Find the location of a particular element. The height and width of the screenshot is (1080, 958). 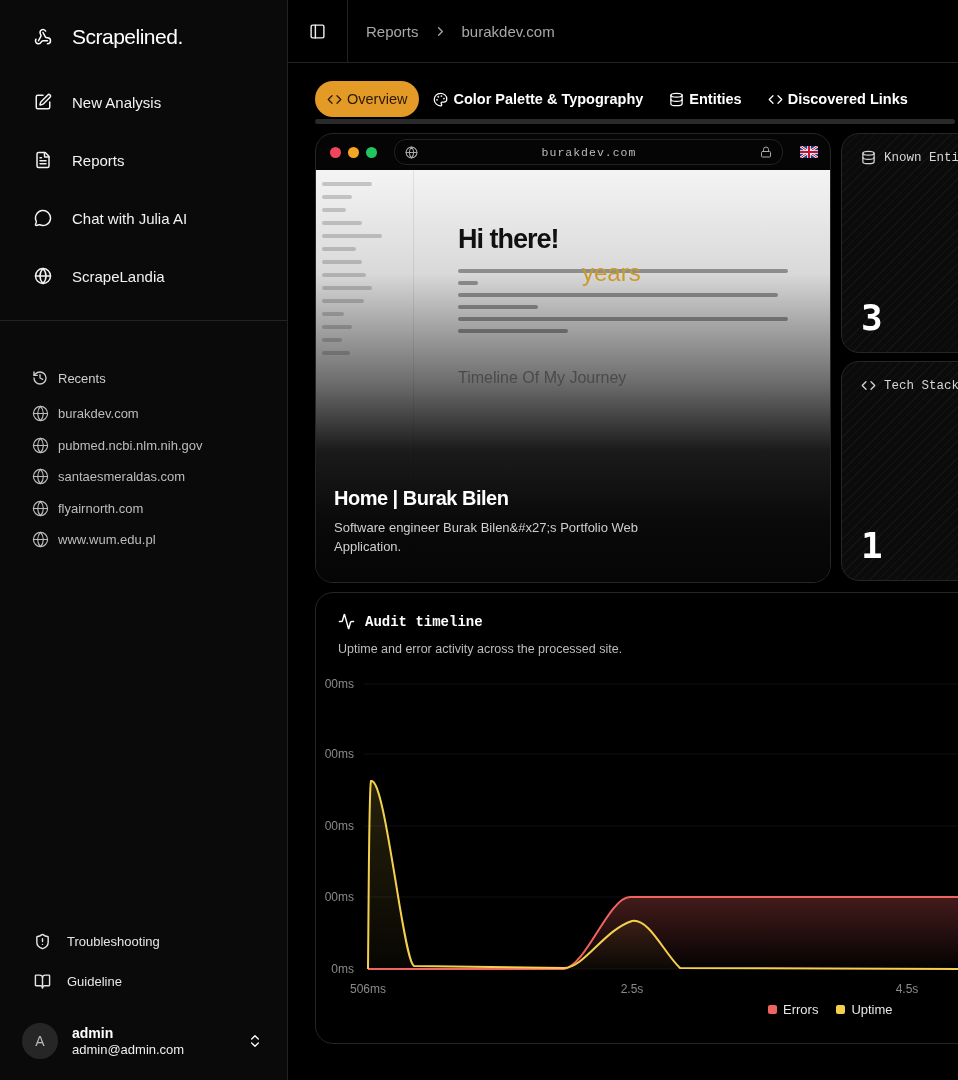

card-title: Audit timeline is located at coordinates (424, 621).